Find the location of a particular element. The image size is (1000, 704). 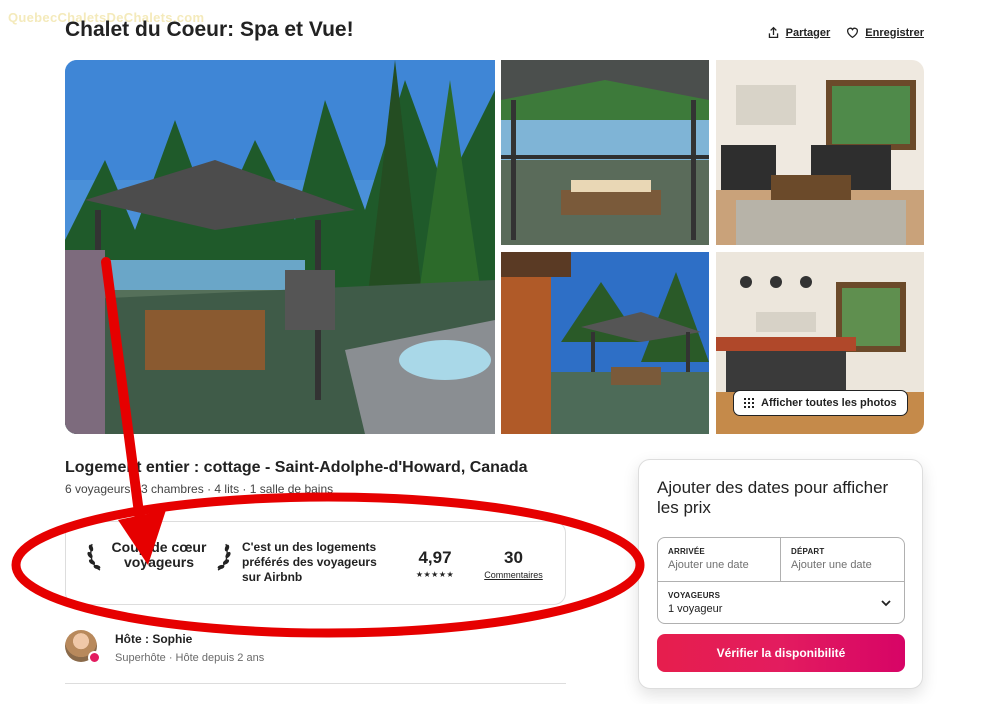

share-label: Partager is located at coordinates (808, 32).